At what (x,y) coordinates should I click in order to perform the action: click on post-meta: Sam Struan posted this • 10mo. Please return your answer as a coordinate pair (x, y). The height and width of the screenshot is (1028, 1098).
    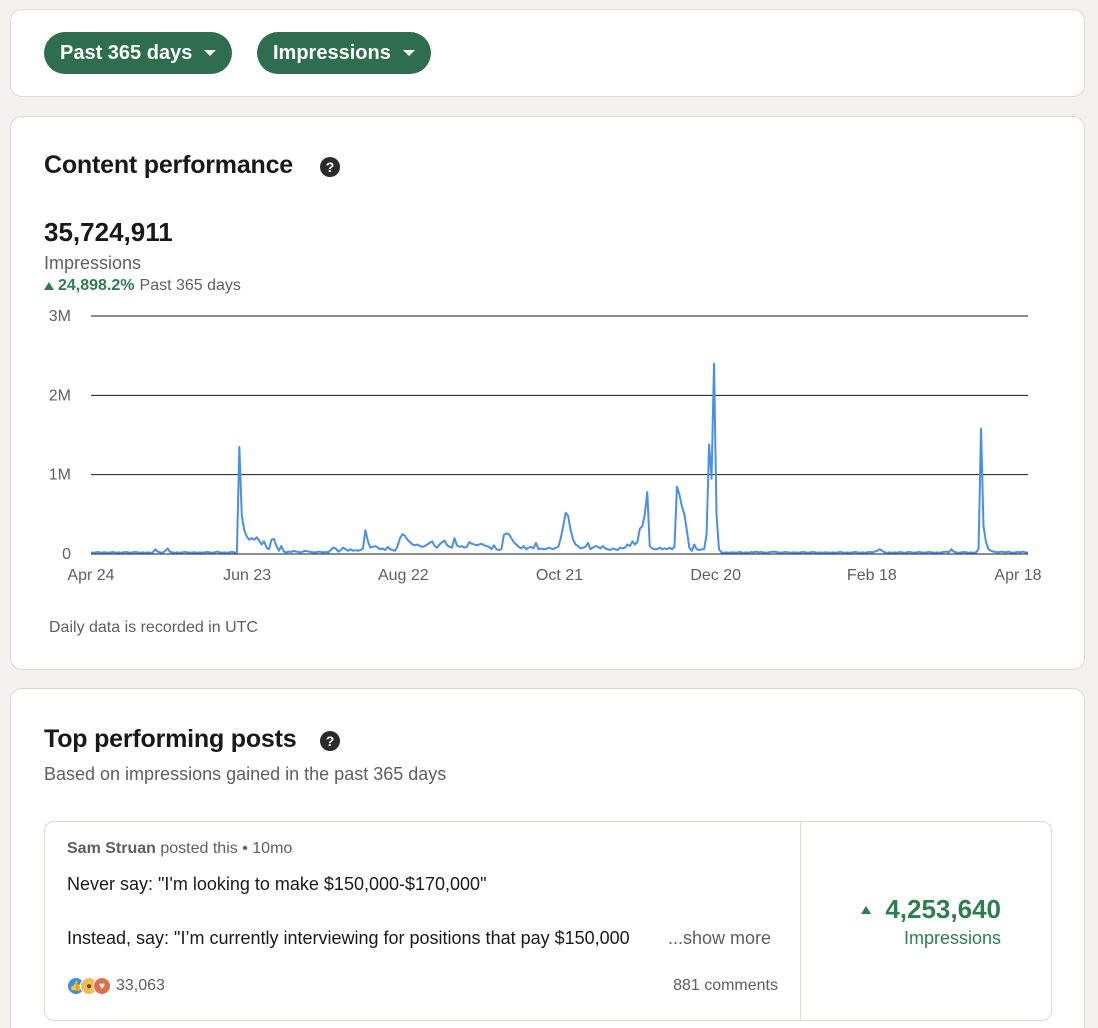
    Looking at the image, I should click on (179, 849).